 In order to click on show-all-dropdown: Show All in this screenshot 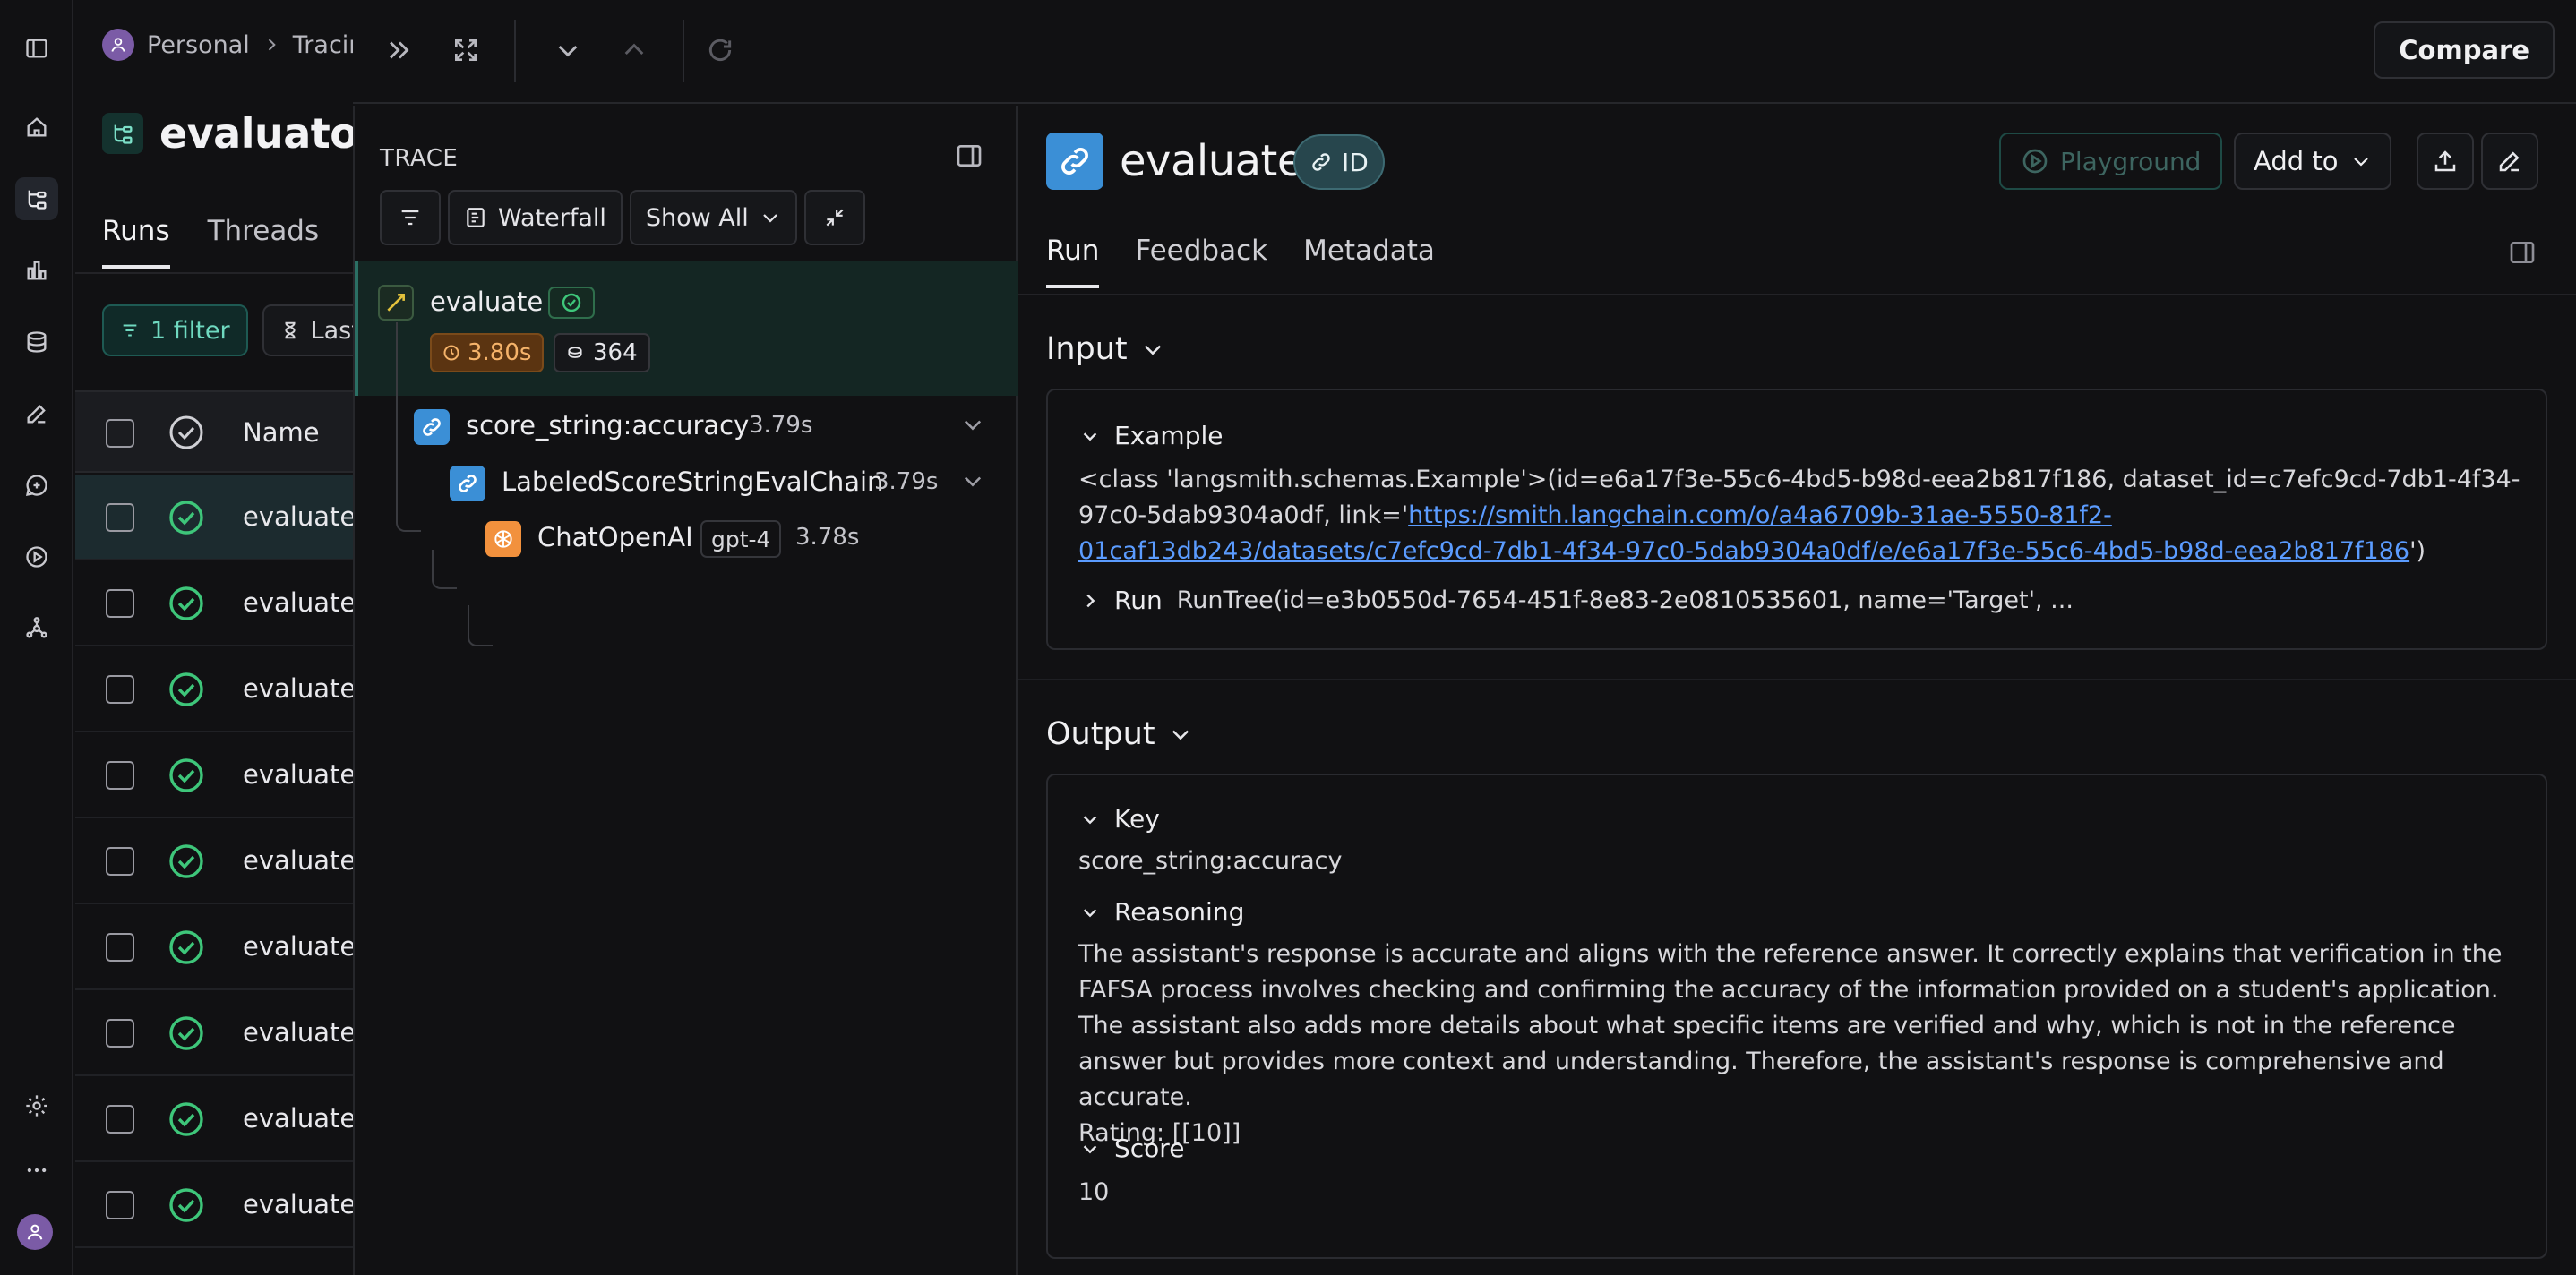, I will do `click(713, 217)`.